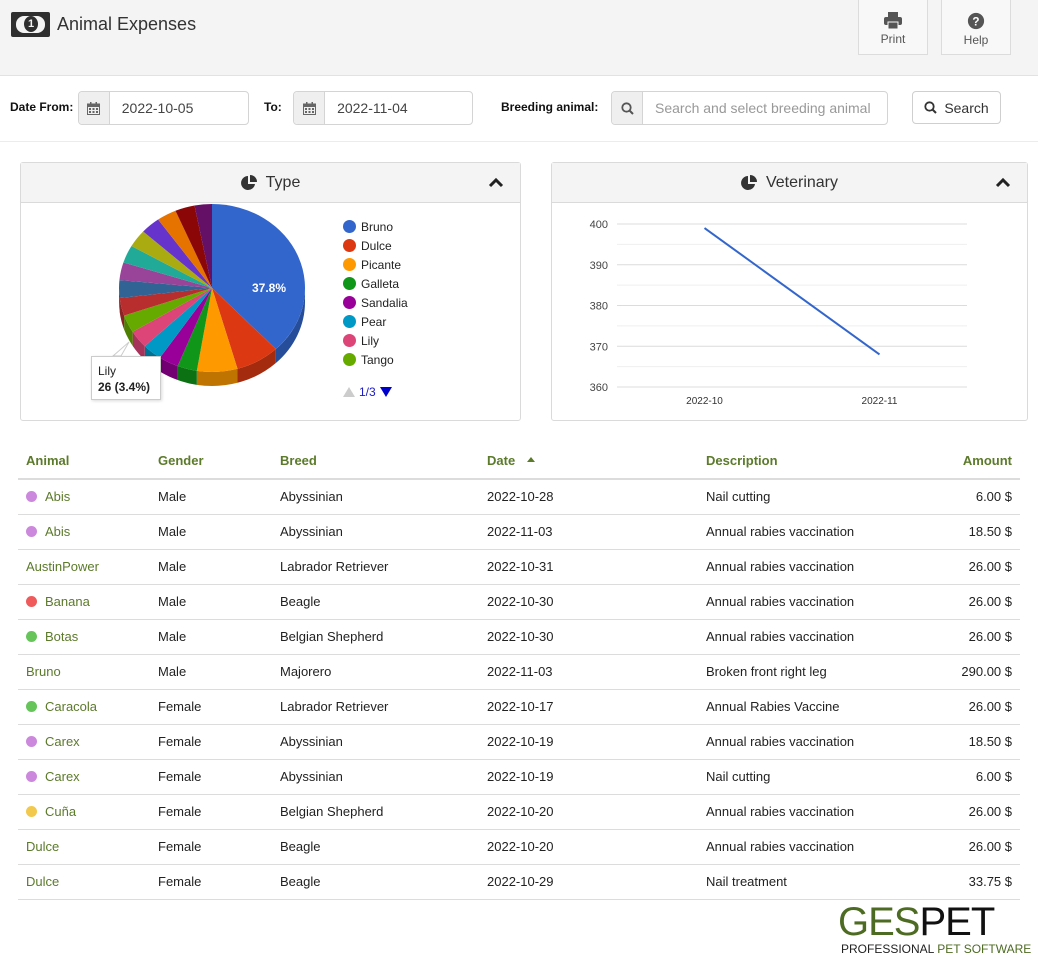 The width and height of the screenshot is (1038, 966). What do you see at coordinates (178, 108) in the screenshot?
I see `date-from-input` at bounding box center [178, 108].